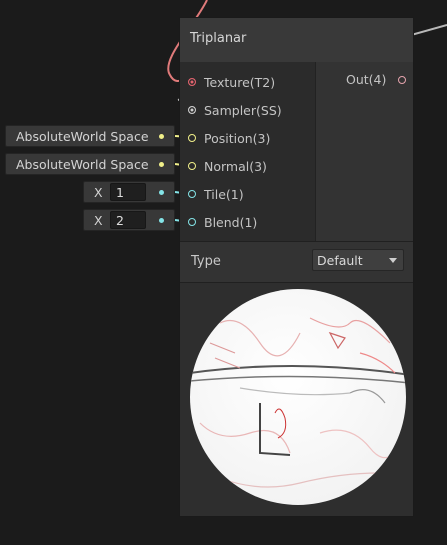 The image size is (447, 545). I want to click on normal-label: Normal(3), so click(235, 166).